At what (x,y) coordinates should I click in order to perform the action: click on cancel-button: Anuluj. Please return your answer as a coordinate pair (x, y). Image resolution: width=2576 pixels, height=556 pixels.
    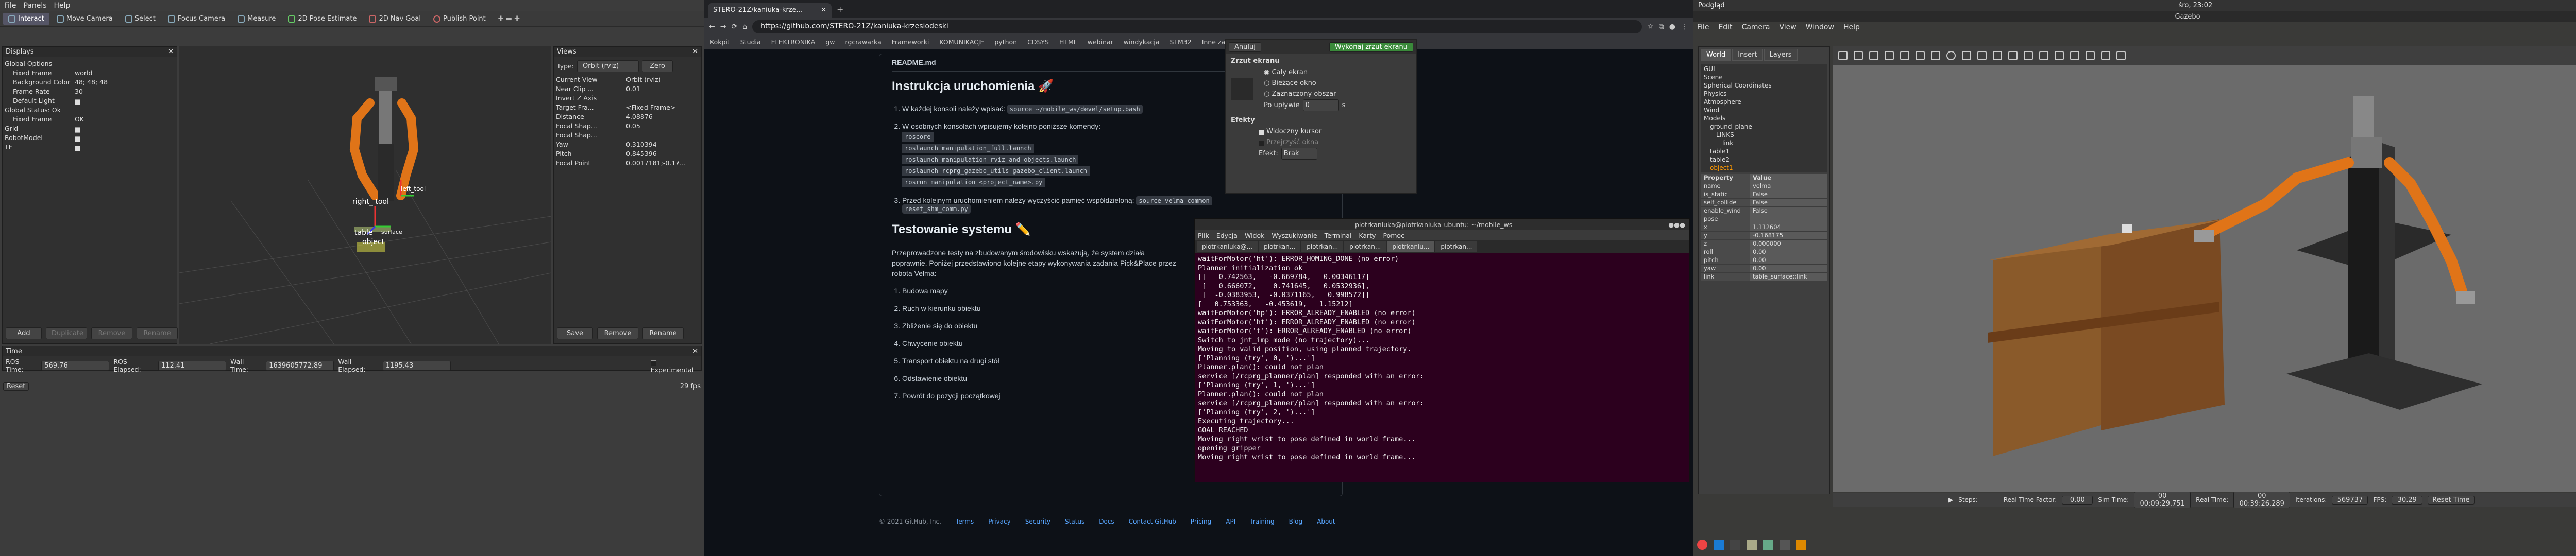
    Looking at the image, I should click on (1245, 47).